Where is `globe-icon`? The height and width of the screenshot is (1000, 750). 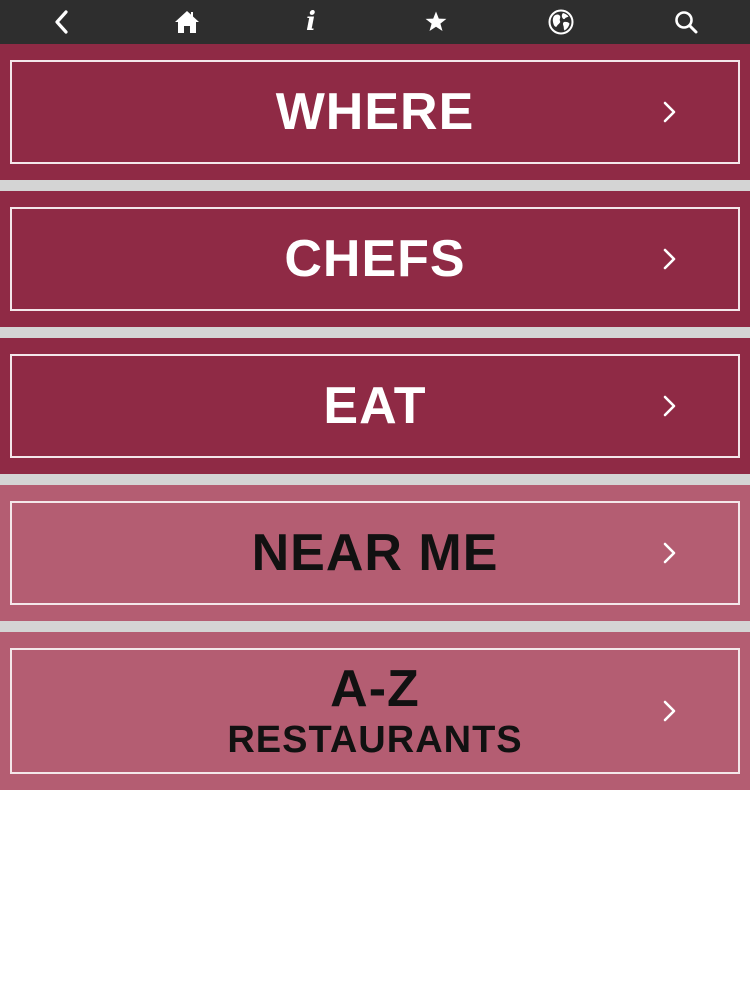
globe-icon is located at coordinates (561, 22).